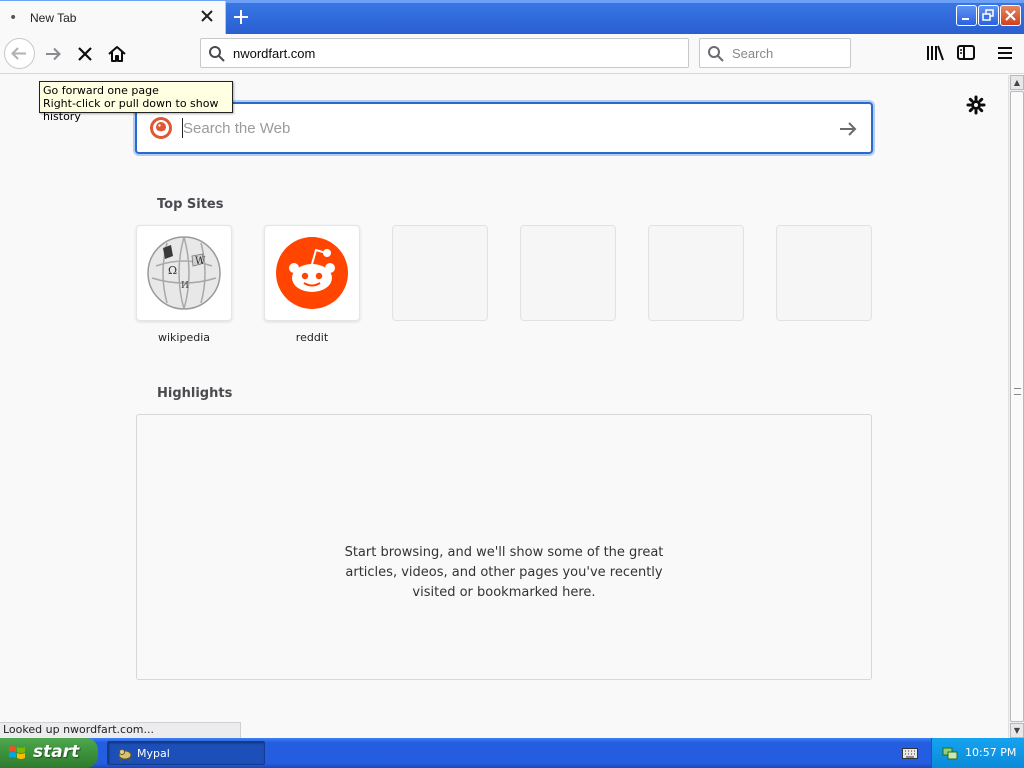 The height and width of the screenshot is (768, 1024). I want to click on new-tab-button, so click(241, 17).